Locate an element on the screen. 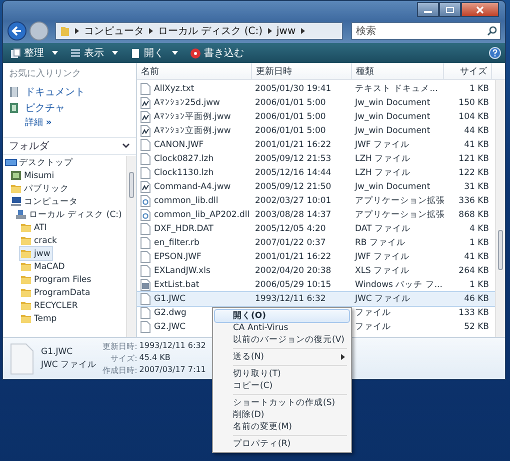 This screenshot has height=461, width=510. file-name: common_lib.dll is located at coordinates (186, 201).